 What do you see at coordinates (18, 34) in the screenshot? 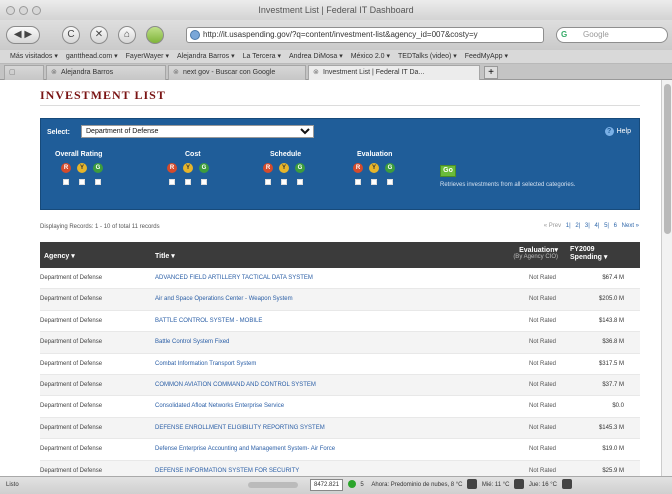
I see `back-icon: ◀` at bounding box center [18, 34].